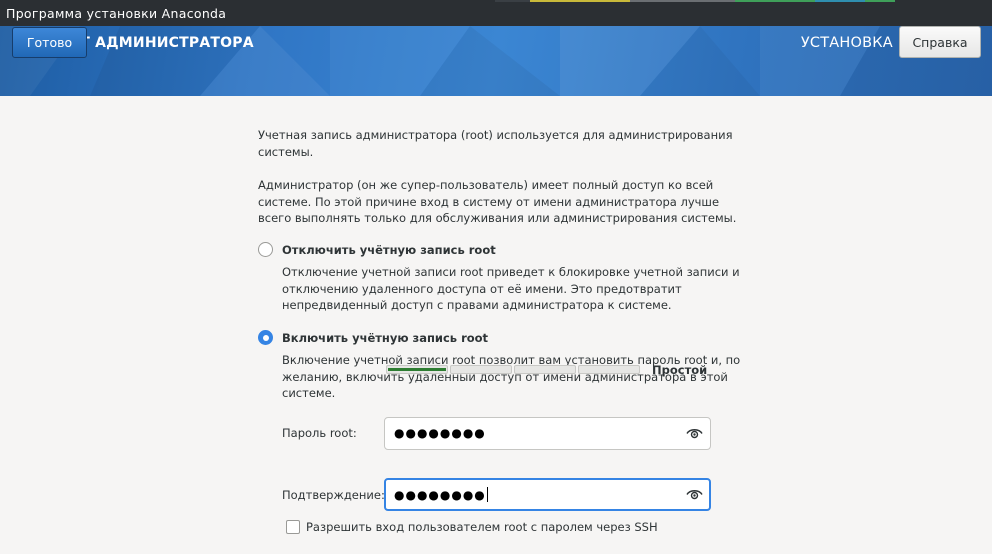 The width and height of the screenshot is (992, 554). Describe the element at coordinates (547, 433) in the screenshot. I see `root-password-field: ●●●●●●●●` at that location.